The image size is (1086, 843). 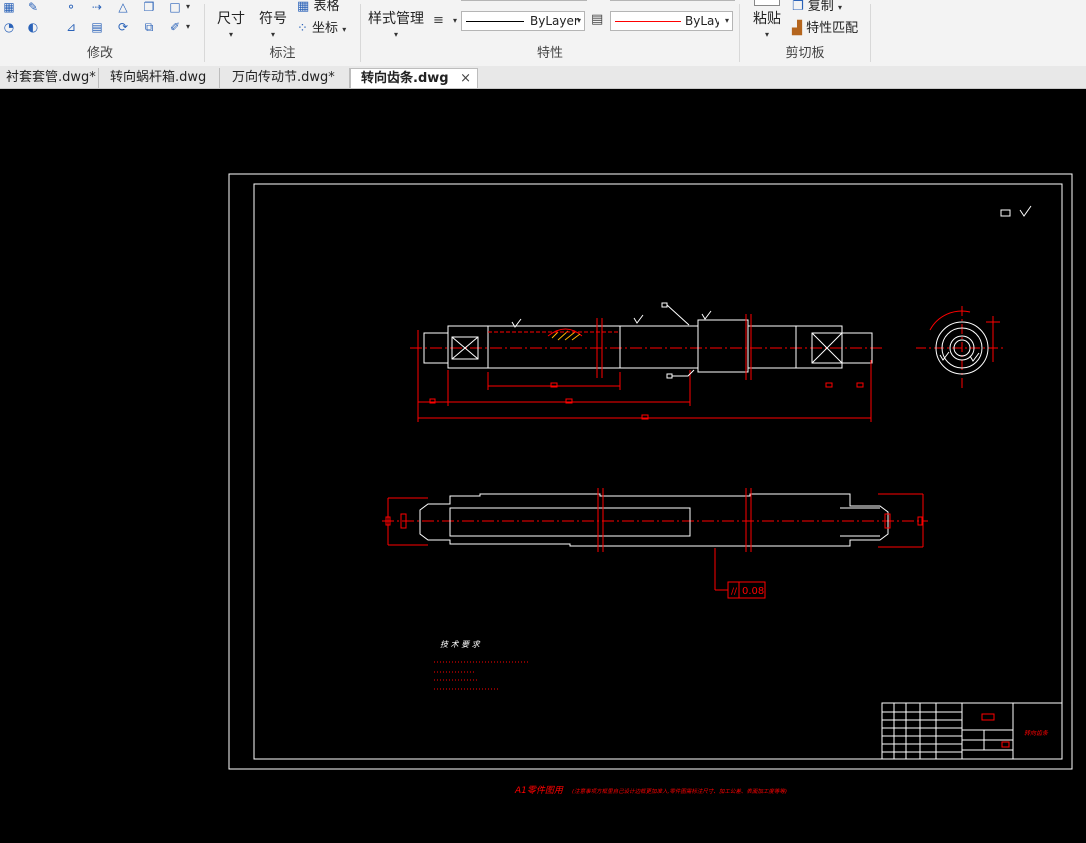 I want to click on extend-icon: ⇢, so click(x=97, y=7).